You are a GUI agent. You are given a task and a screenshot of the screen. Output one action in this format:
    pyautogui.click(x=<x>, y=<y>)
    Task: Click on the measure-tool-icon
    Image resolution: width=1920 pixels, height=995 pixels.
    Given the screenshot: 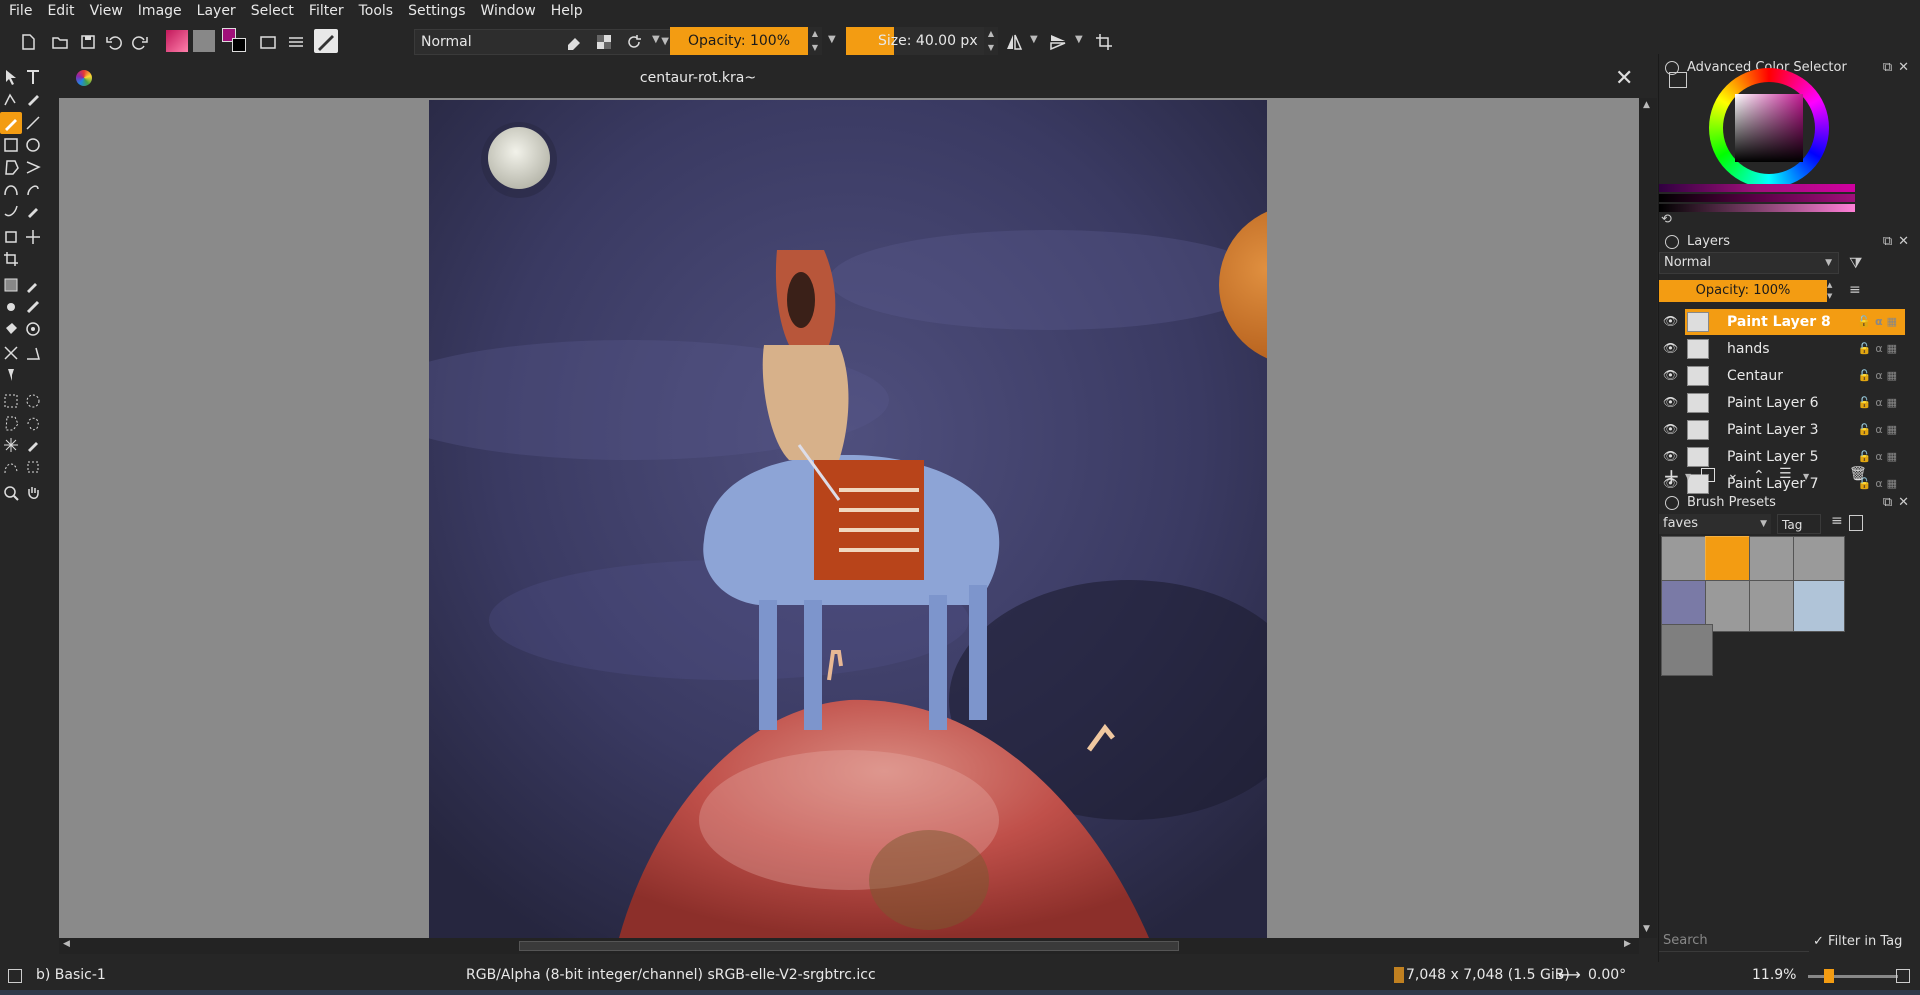 What is the action you would take?
    pyautogui.click(x=33, y=353)
    